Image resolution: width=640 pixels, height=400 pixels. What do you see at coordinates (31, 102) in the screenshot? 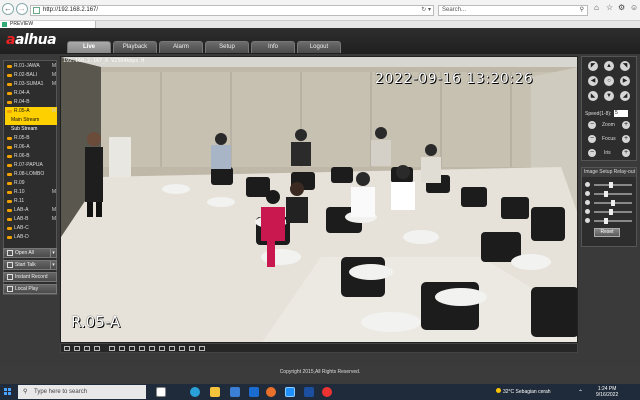
I see `camera-item: R.04-B` at bounding box center [31, 102].